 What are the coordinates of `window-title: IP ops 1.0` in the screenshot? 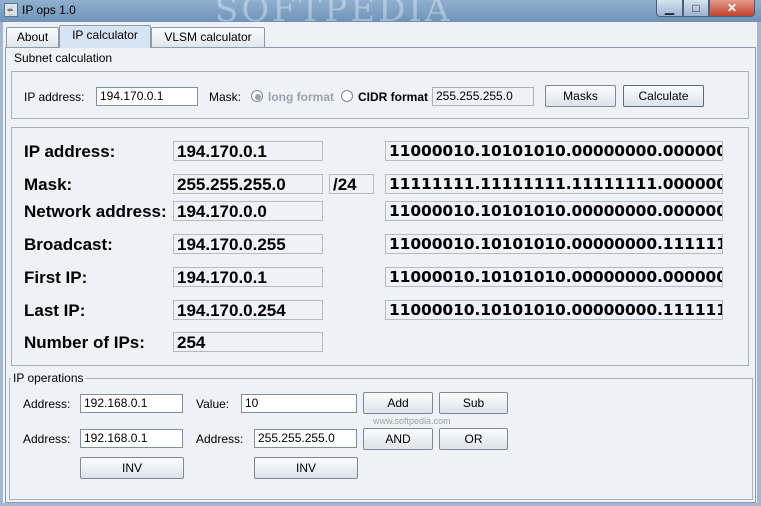 It's located at (49, 10).